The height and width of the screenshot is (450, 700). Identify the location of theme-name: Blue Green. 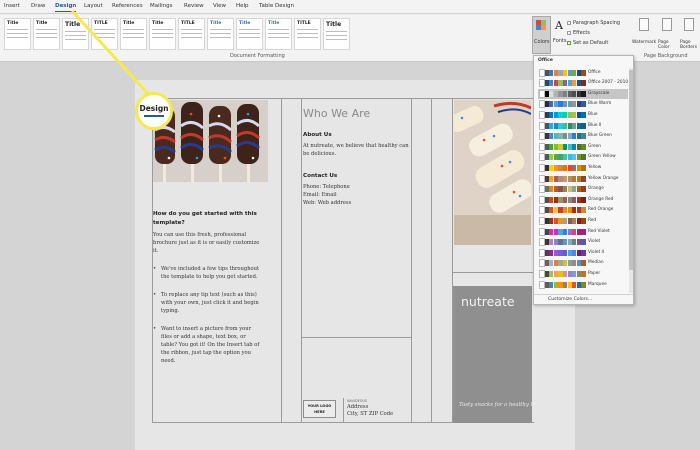
(600, 136).